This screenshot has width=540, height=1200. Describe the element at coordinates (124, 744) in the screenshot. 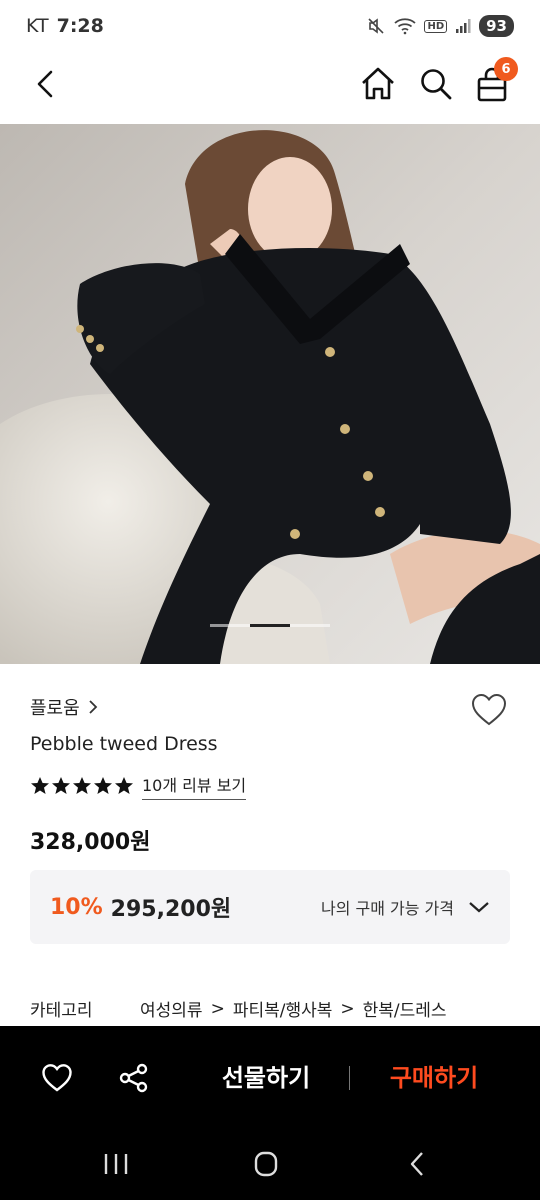

I see `product-name: Pebble tweed Dress` at that location.